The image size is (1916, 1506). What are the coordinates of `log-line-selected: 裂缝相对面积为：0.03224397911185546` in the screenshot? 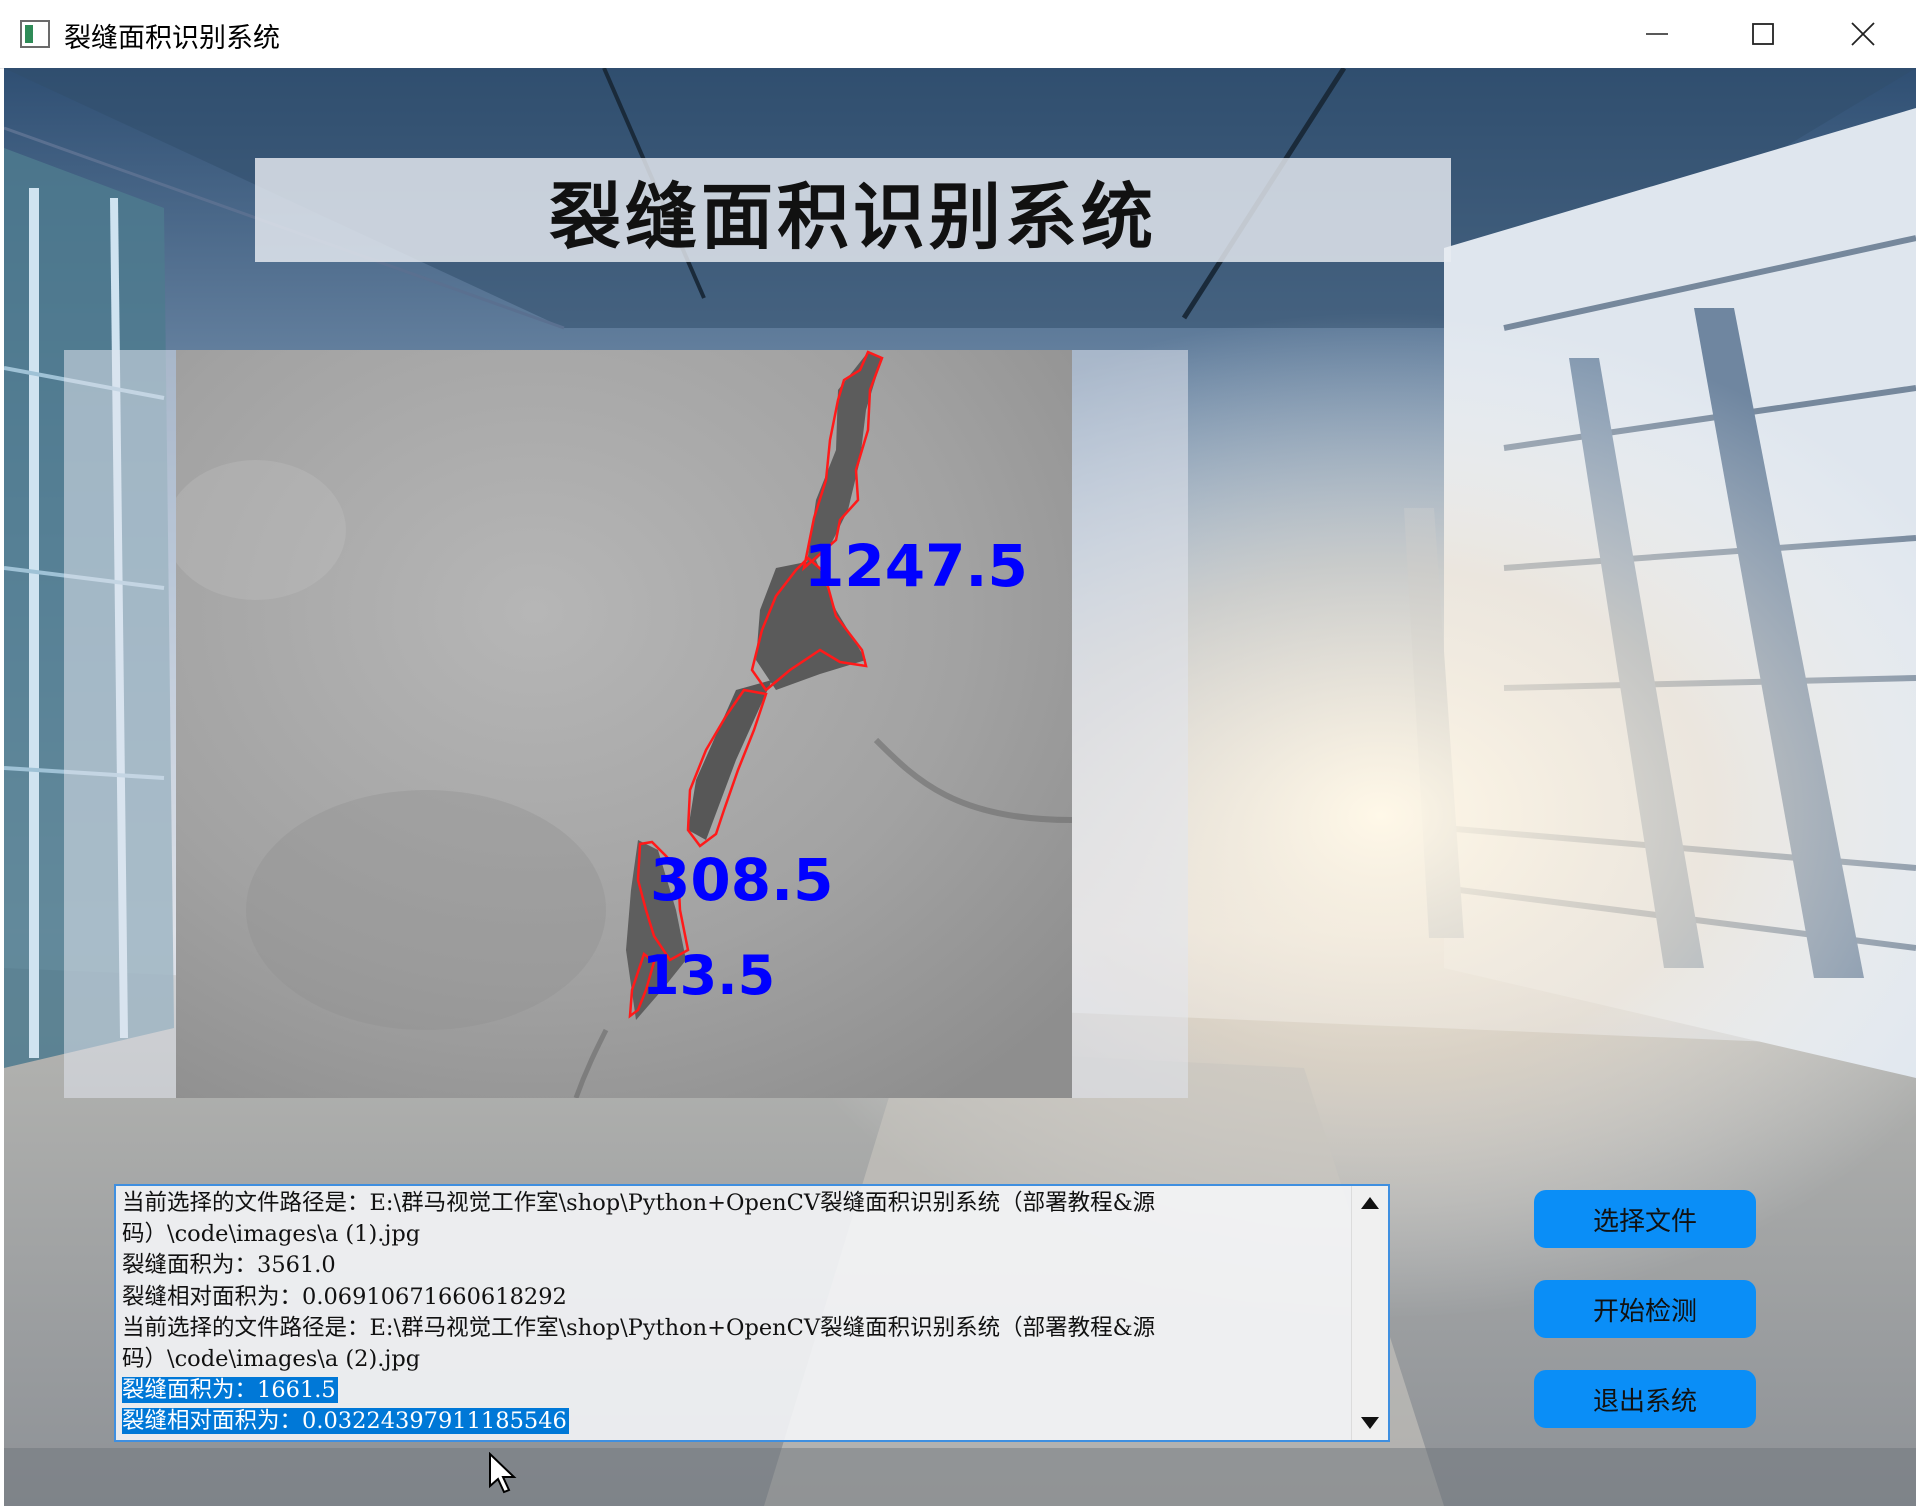 It's located at (345, 1421).